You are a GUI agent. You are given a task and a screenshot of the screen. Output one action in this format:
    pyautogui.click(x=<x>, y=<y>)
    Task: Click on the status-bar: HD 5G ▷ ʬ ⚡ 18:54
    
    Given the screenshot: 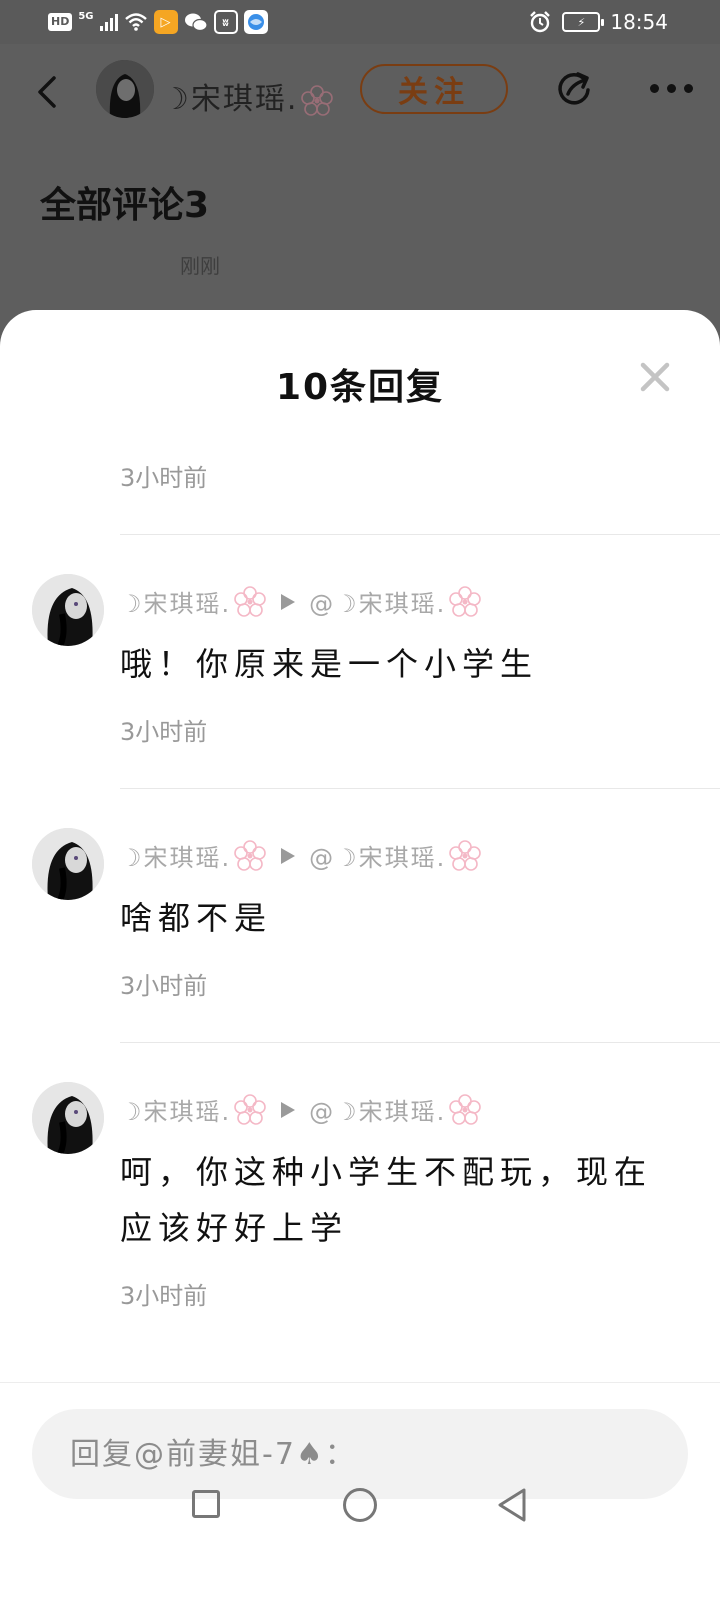 What is the action you would take?
    pyautogui.click(x=360, y=22)
    